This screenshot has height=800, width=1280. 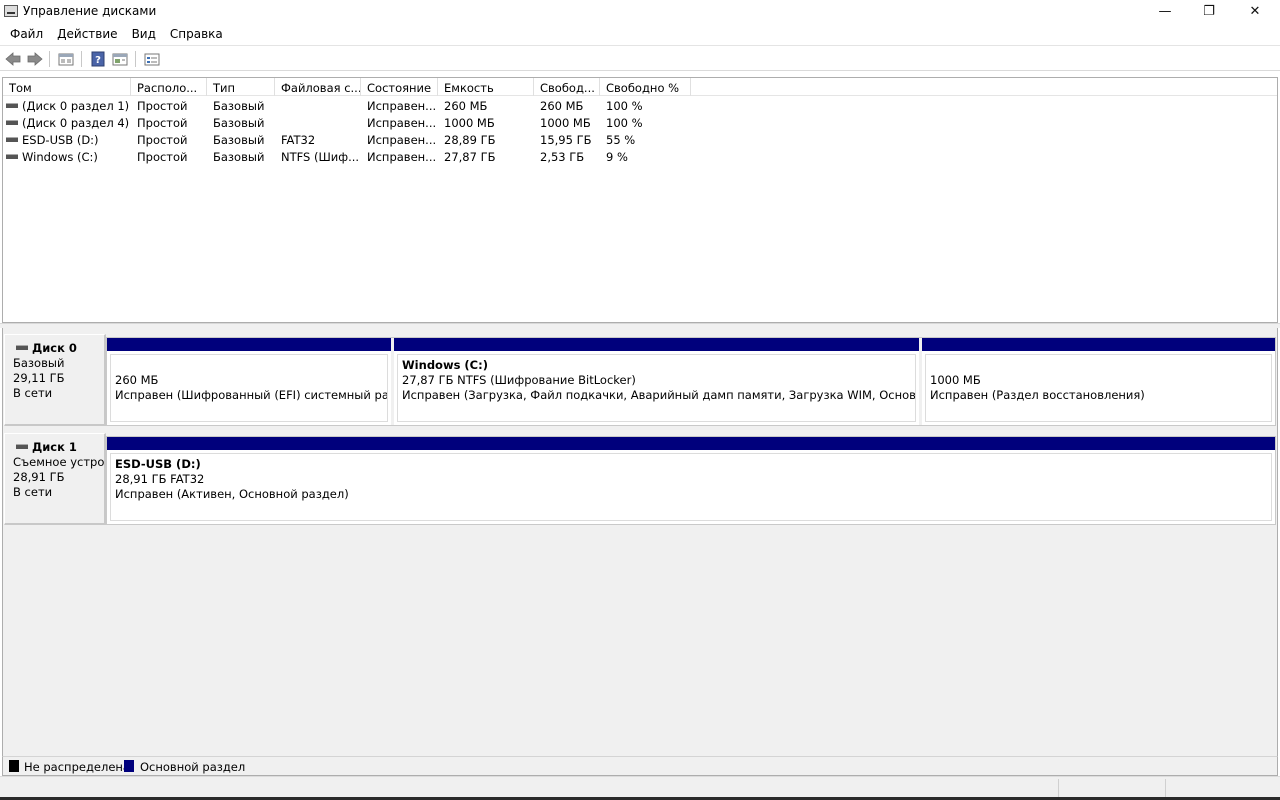 I want to click on menu-help: Справка, so click(x=196, y=34).